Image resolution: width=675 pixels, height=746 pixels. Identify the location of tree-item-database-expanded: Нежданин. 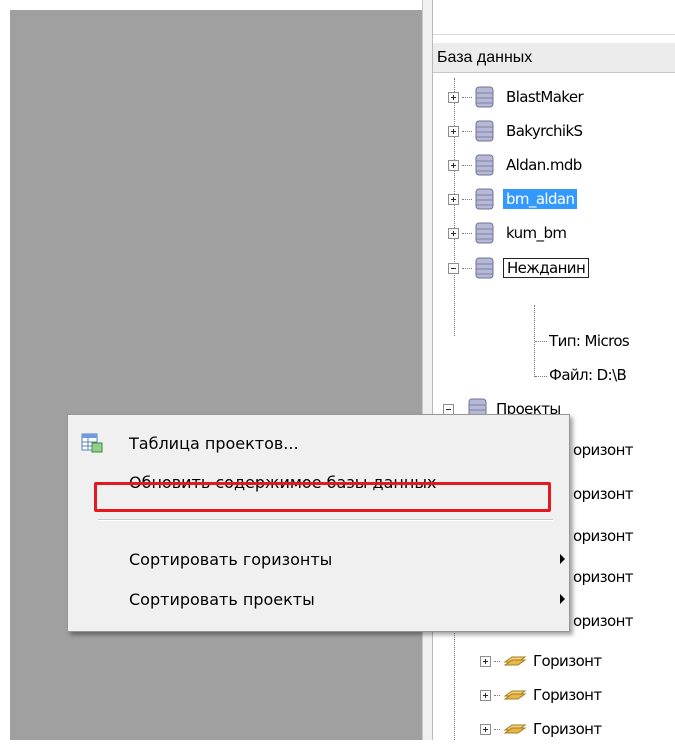
(519, 268).